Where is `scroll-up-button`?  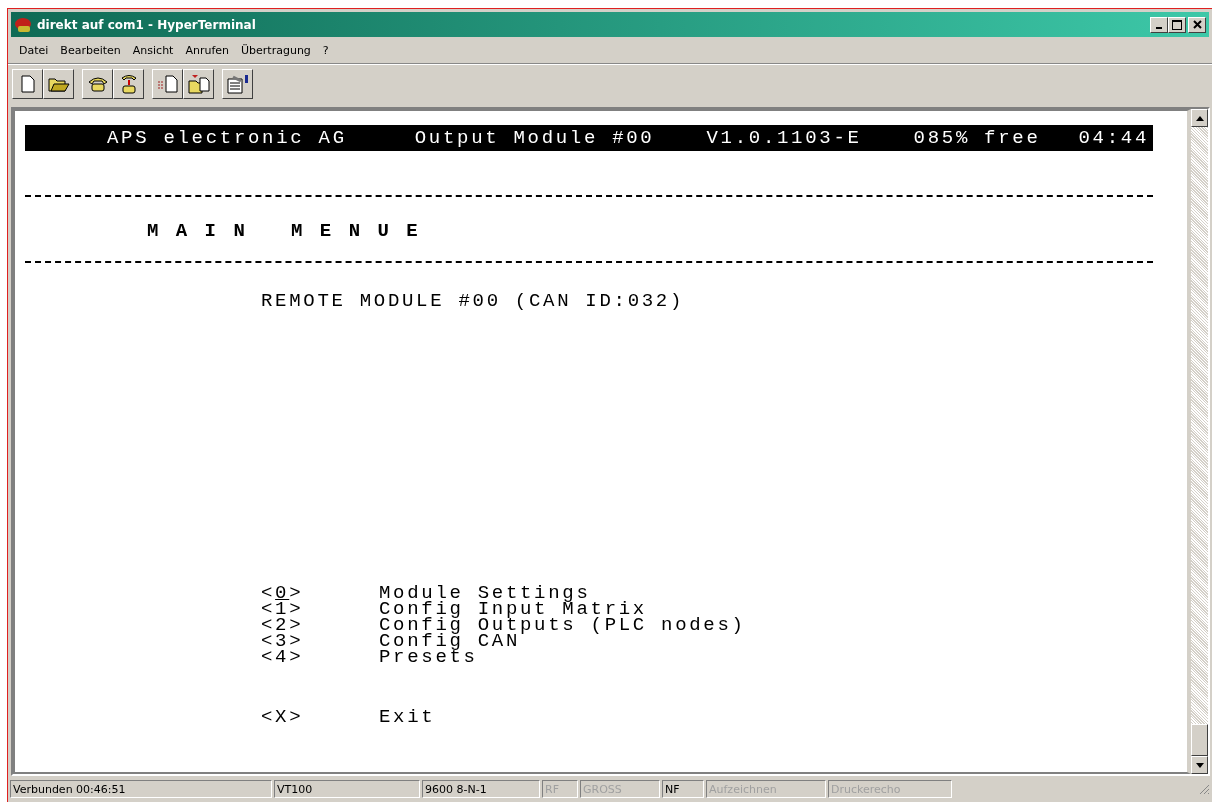
scroll-up-button is located at coordinates (1199, 118).